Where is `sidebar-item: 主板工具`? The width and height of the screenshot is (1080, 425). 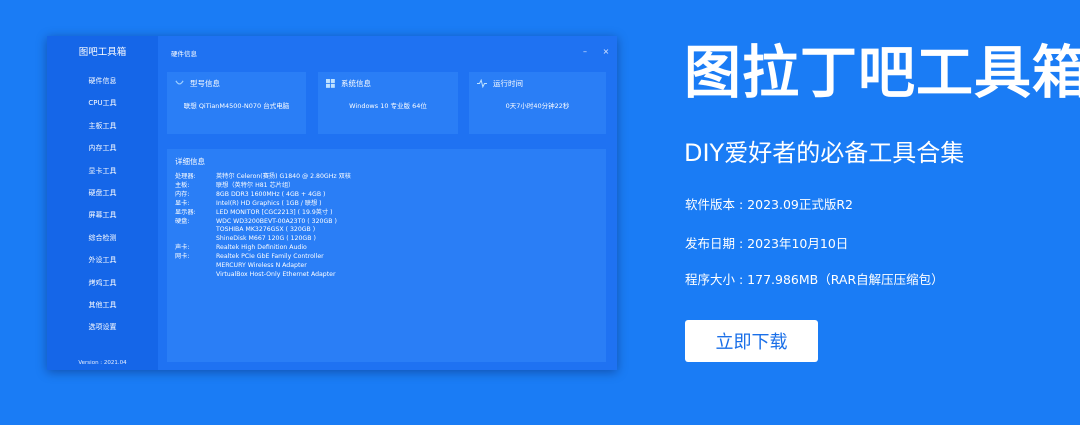 sidebar-item: 主板工具 is located at coordinates (102, 126).